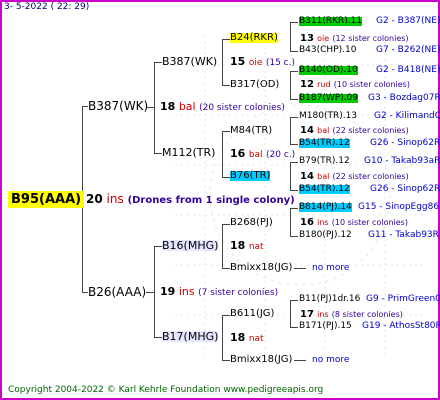  What do you see at coordinates (351, 315) in the screenshot?
I see `node-b611jg-stats: 17 ins (8 sister colonies)` at bounding box center [351, 315].